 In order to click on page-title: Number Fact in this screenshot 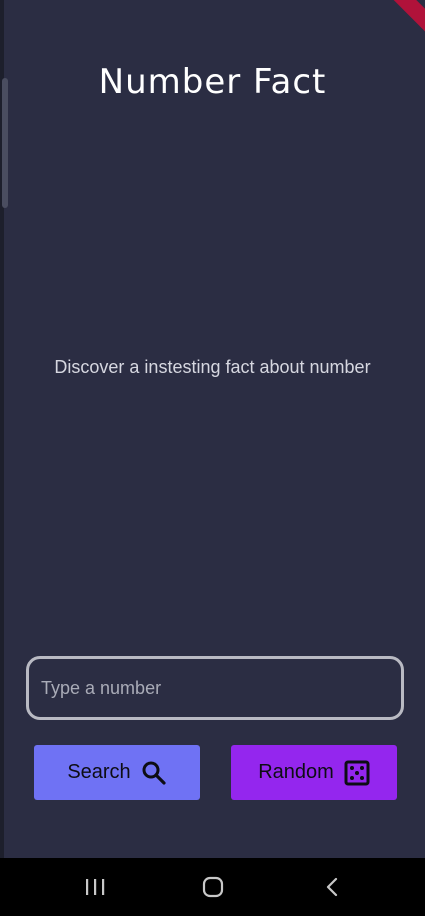, I will do `click(212, 82)`.